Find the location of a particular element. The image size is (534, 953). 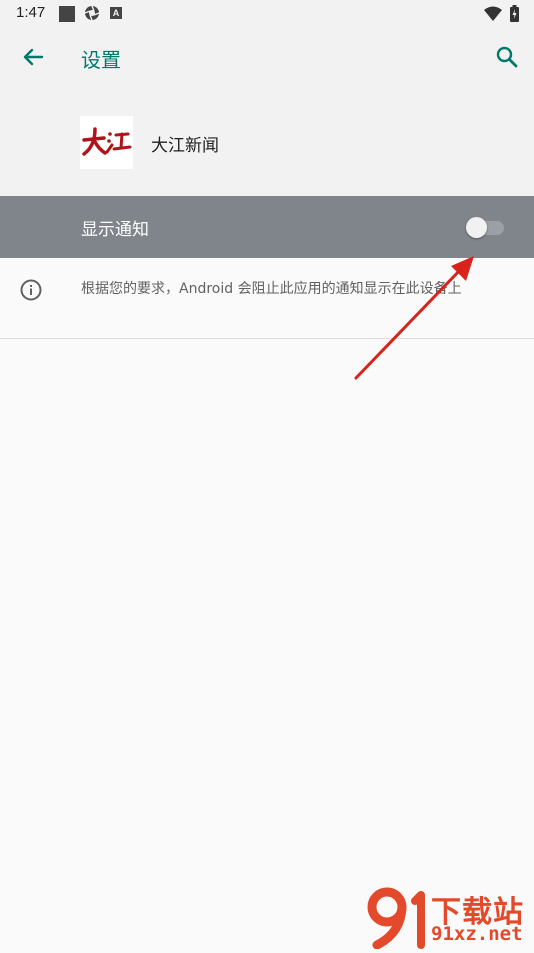

annotation-arrow is located at coordinates (414, 318).